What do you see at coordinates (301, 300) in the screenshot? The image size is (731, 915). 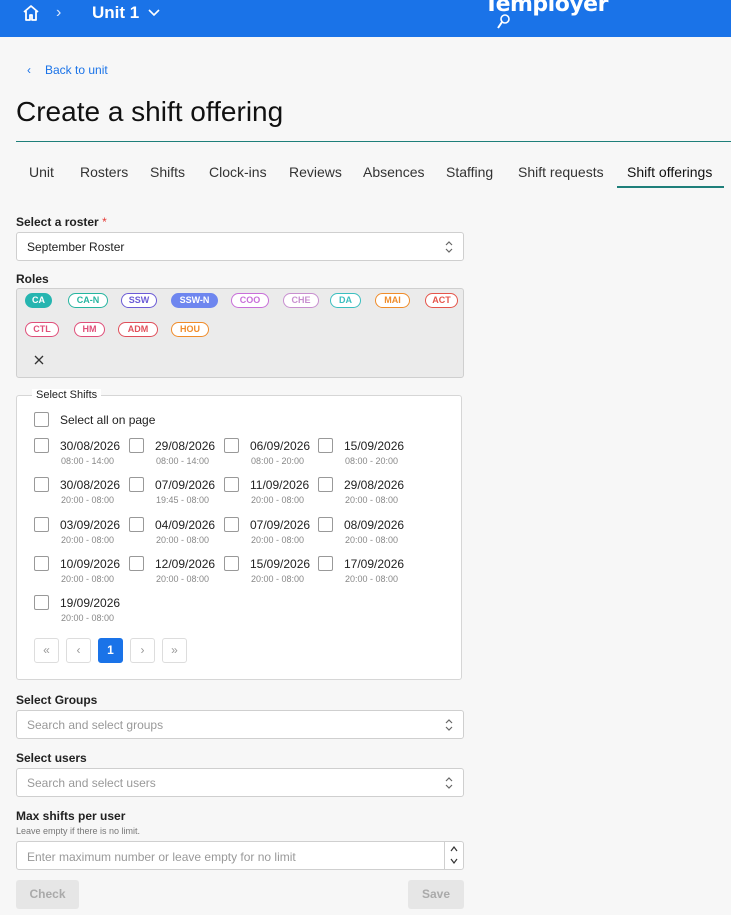 I see `role-chip: CHE` at bounding box center [301, 300].